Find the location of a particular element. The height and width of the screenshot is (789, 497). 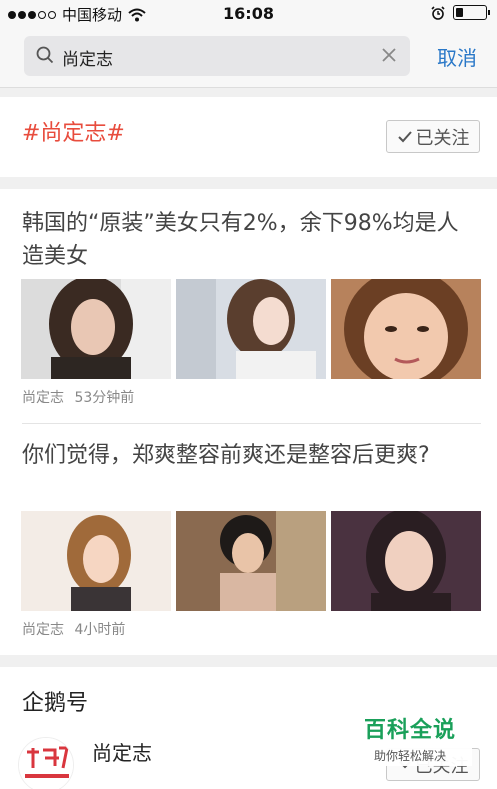

article-title: 韩国的“原装”美女只有2%，余下98%均是人造美女 is located at coordinates (251, 240).